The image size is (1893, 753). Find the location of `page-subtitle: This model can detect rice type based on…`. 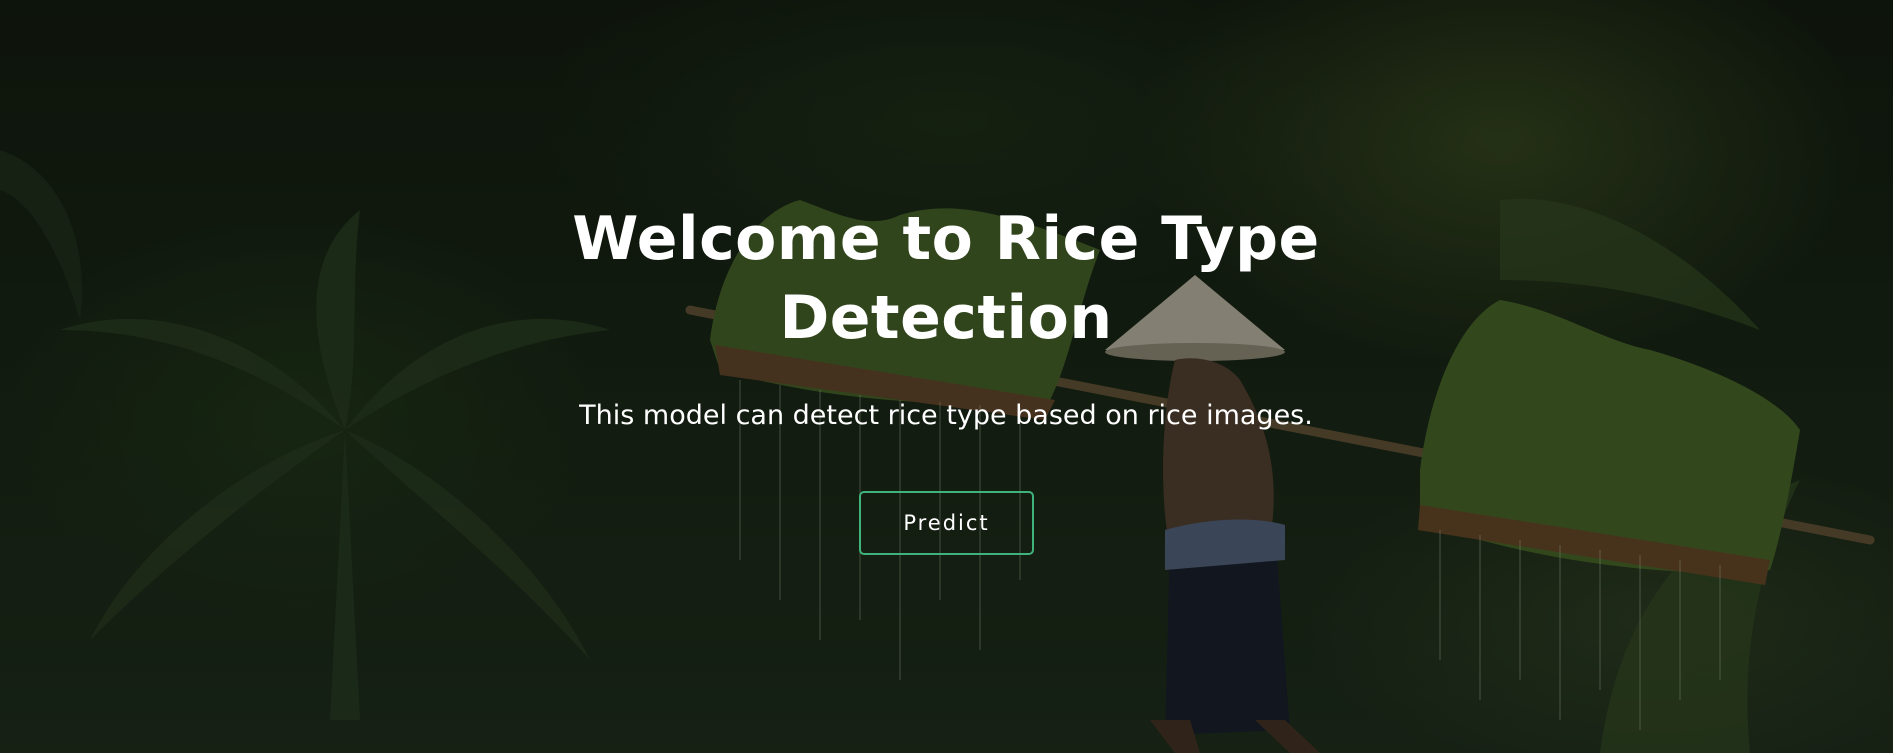

page-subtitle: This model can detect rice type based on… is located at coordinates (946, 415).